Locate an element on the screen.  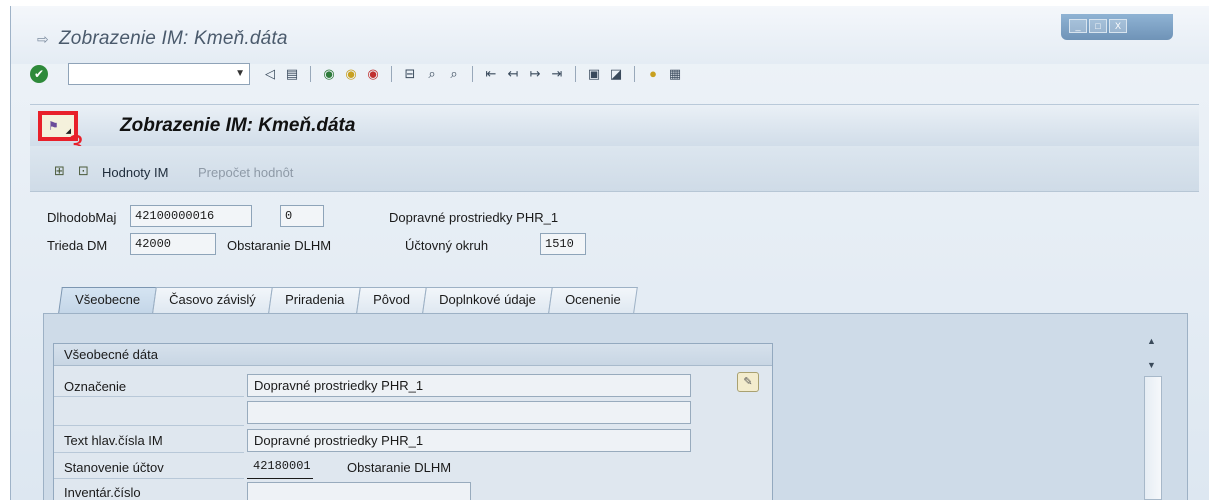
window-controls: _ □ X is located at coordinates (1117, 27).